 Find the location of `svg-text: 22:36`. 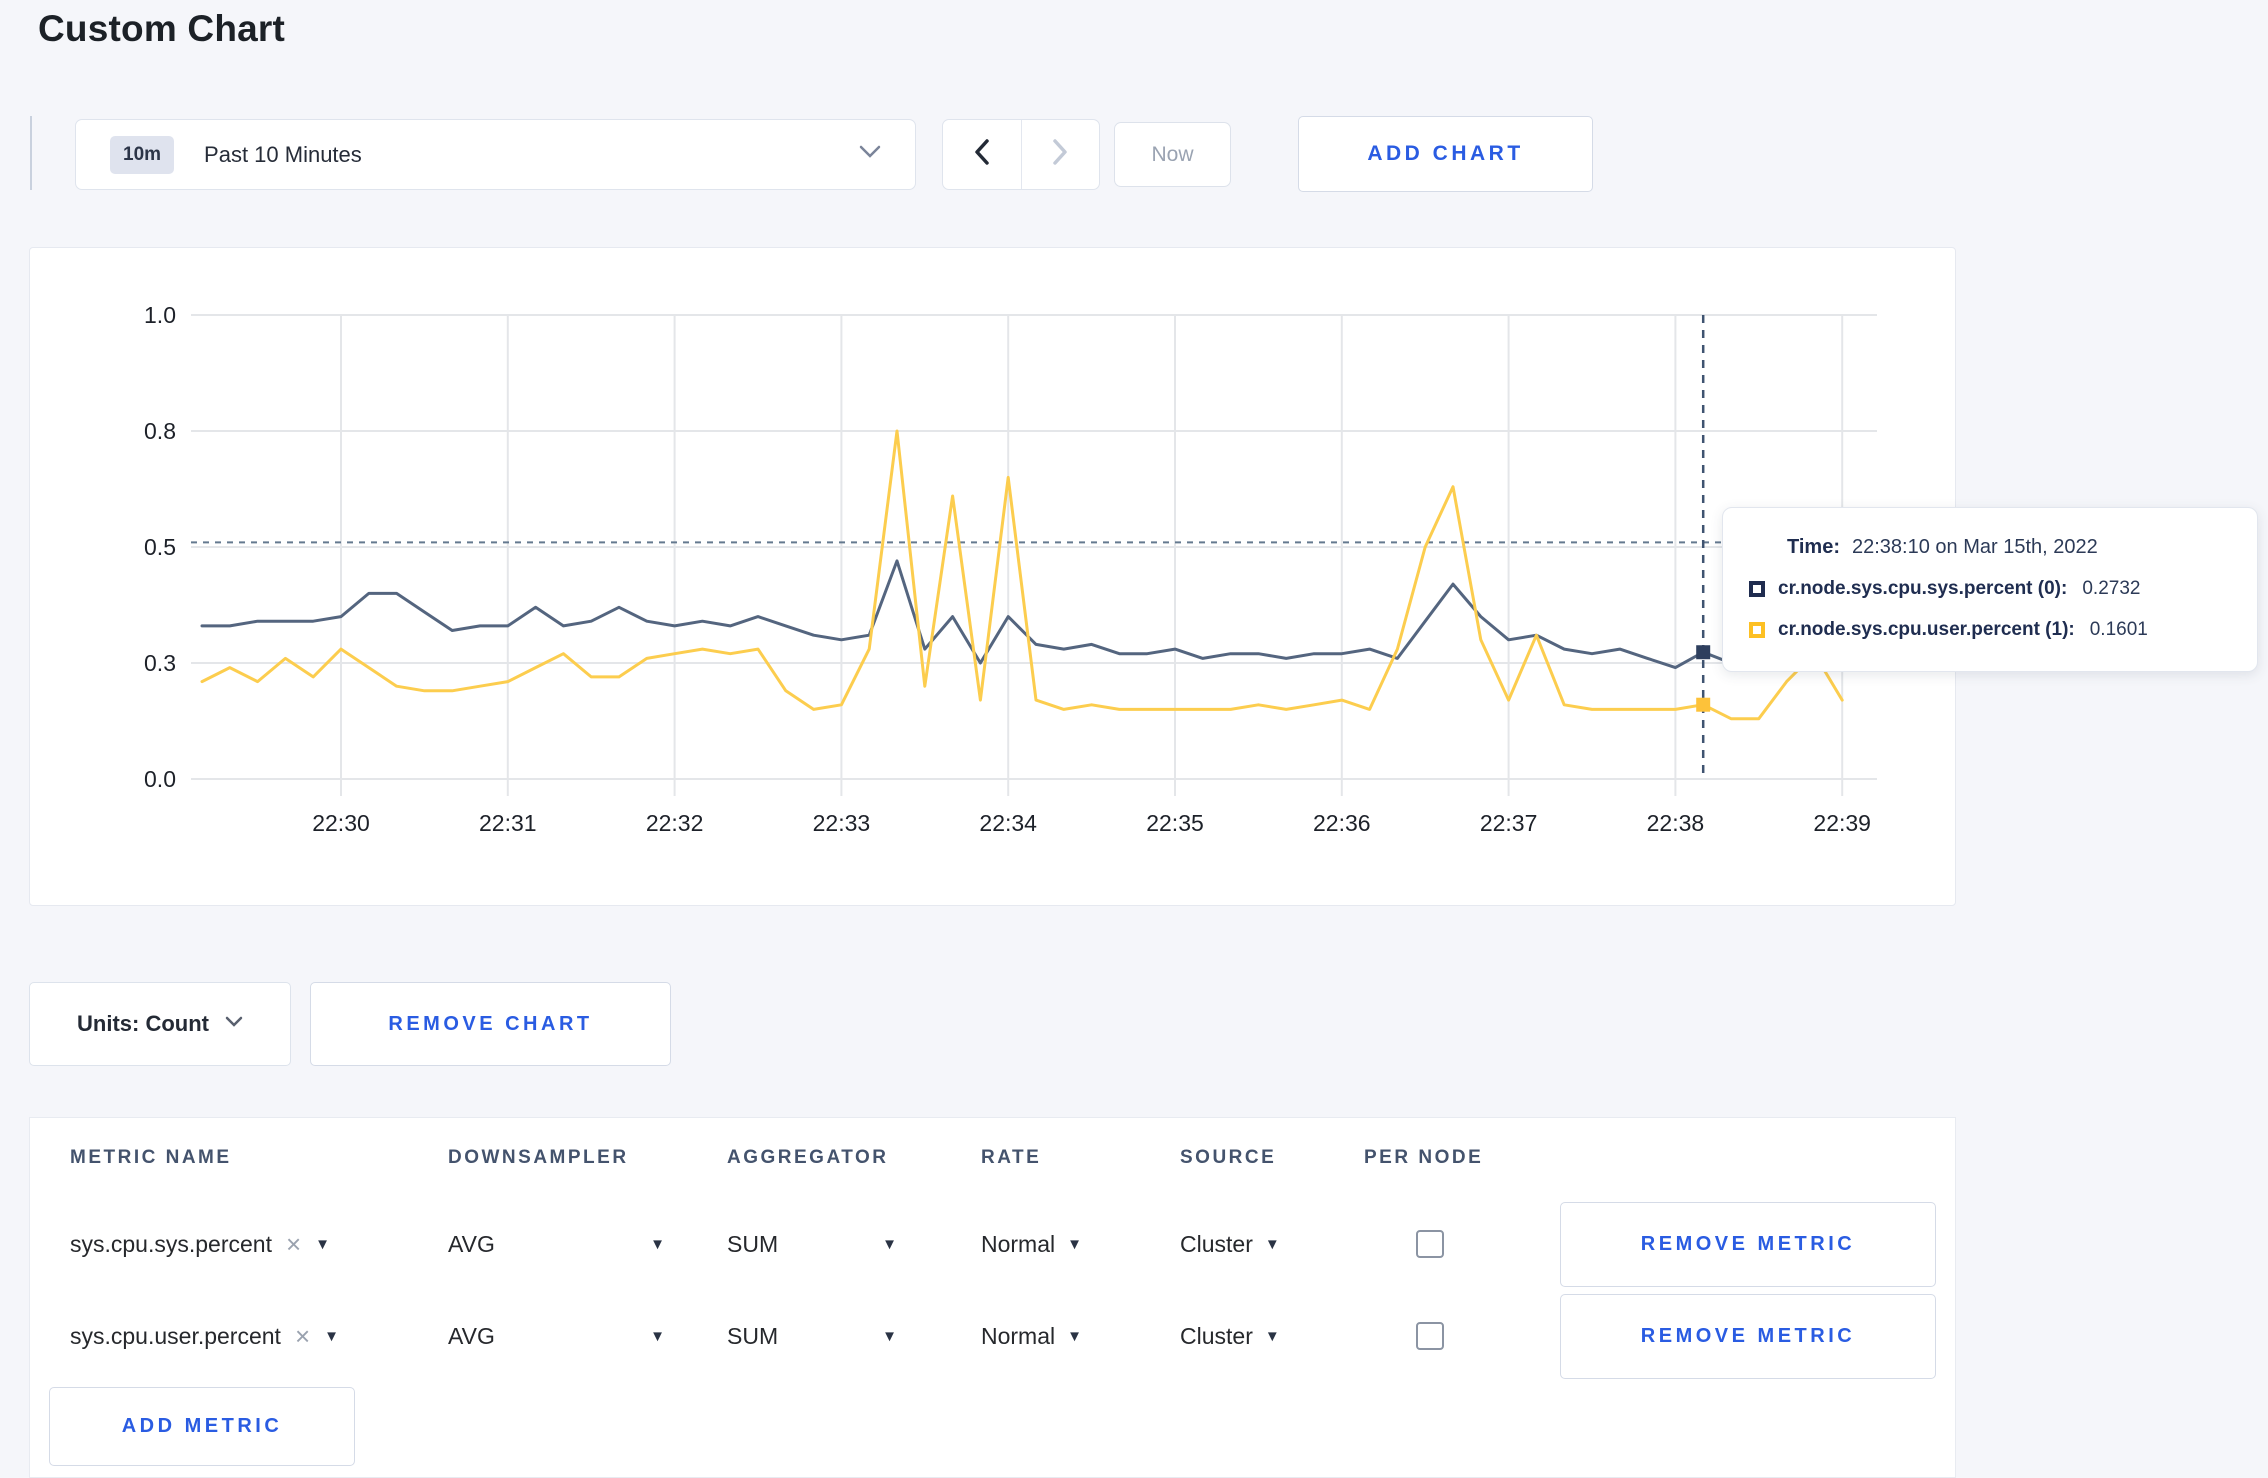

svg-text: 22:36 is located at coordinates (1342, 823).